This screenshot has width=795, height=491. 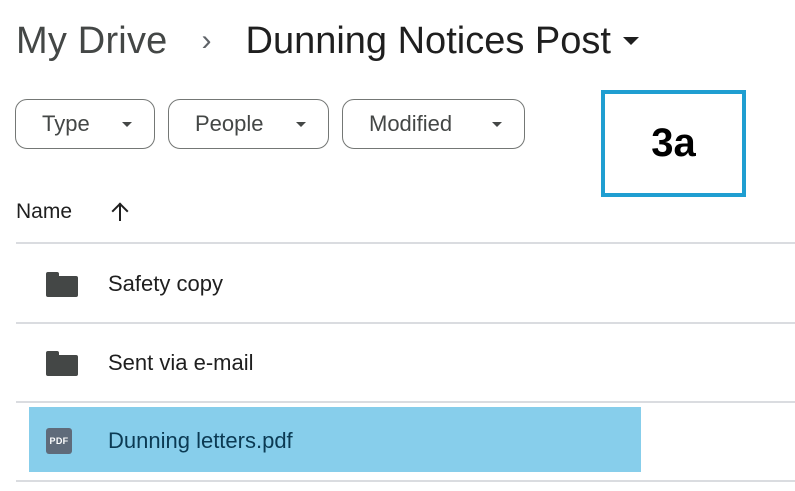 I want to click on list-column-header: Name, so click(x=73, y=212).